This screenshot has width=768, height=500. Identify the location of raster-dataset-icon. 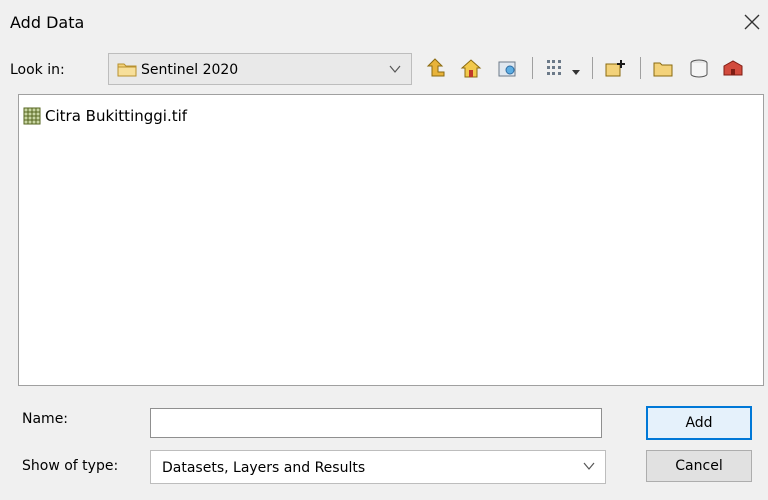
(32, 116).